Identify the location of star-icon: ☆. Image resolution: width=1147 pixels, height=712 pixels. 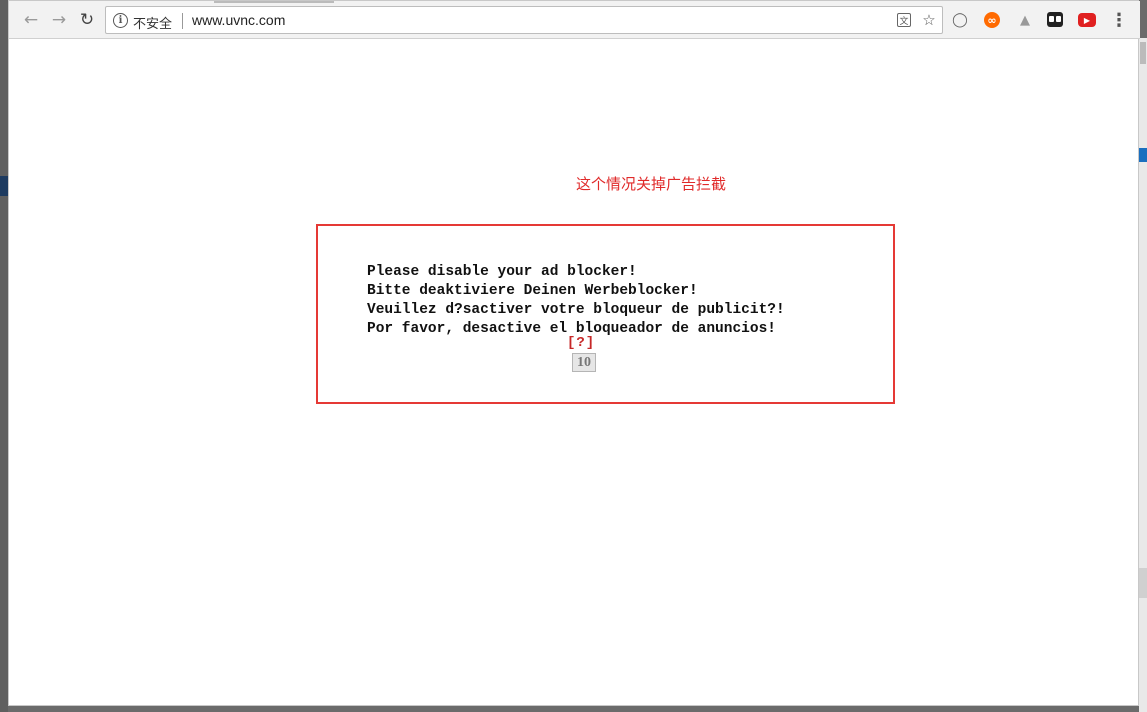
(929, 20).